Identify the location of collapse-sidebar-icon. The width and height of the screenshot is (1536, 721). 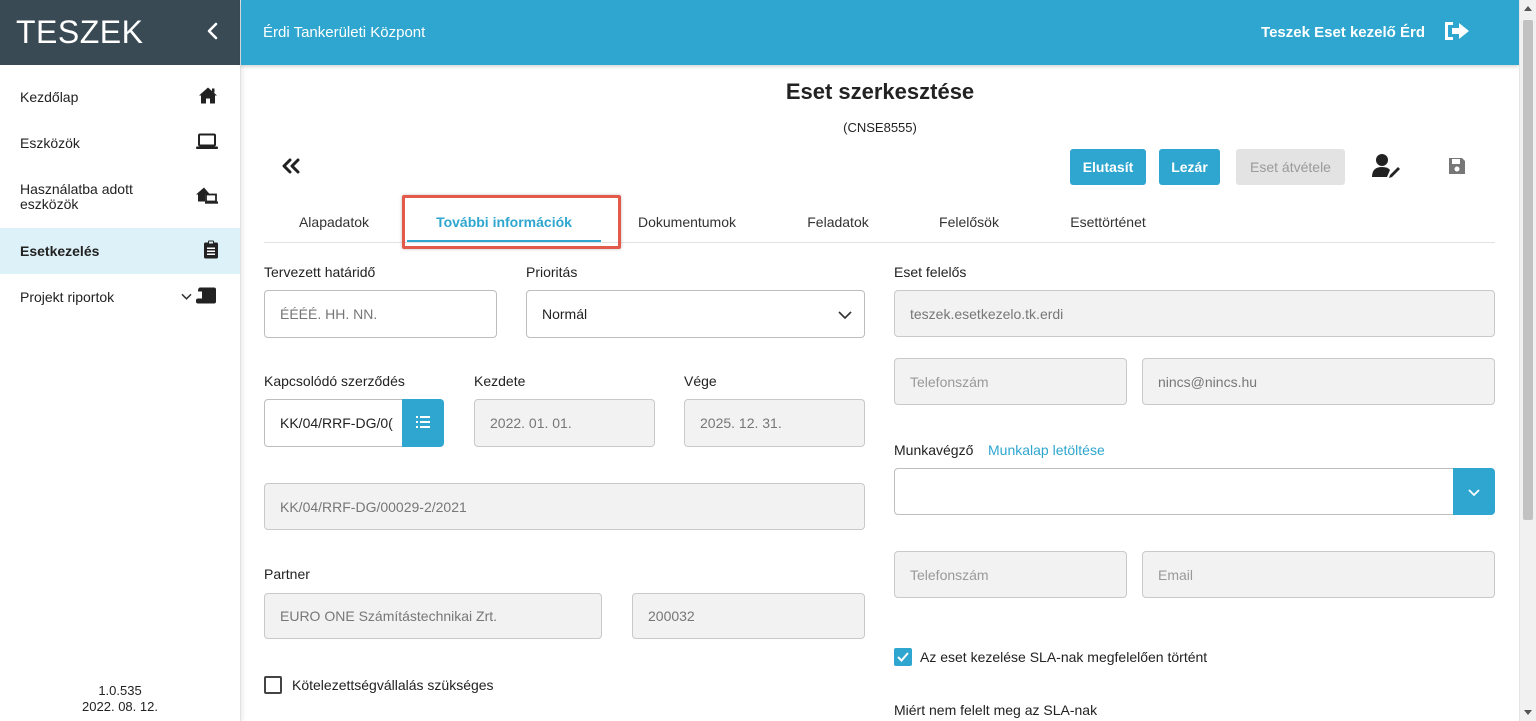
(213, 33).